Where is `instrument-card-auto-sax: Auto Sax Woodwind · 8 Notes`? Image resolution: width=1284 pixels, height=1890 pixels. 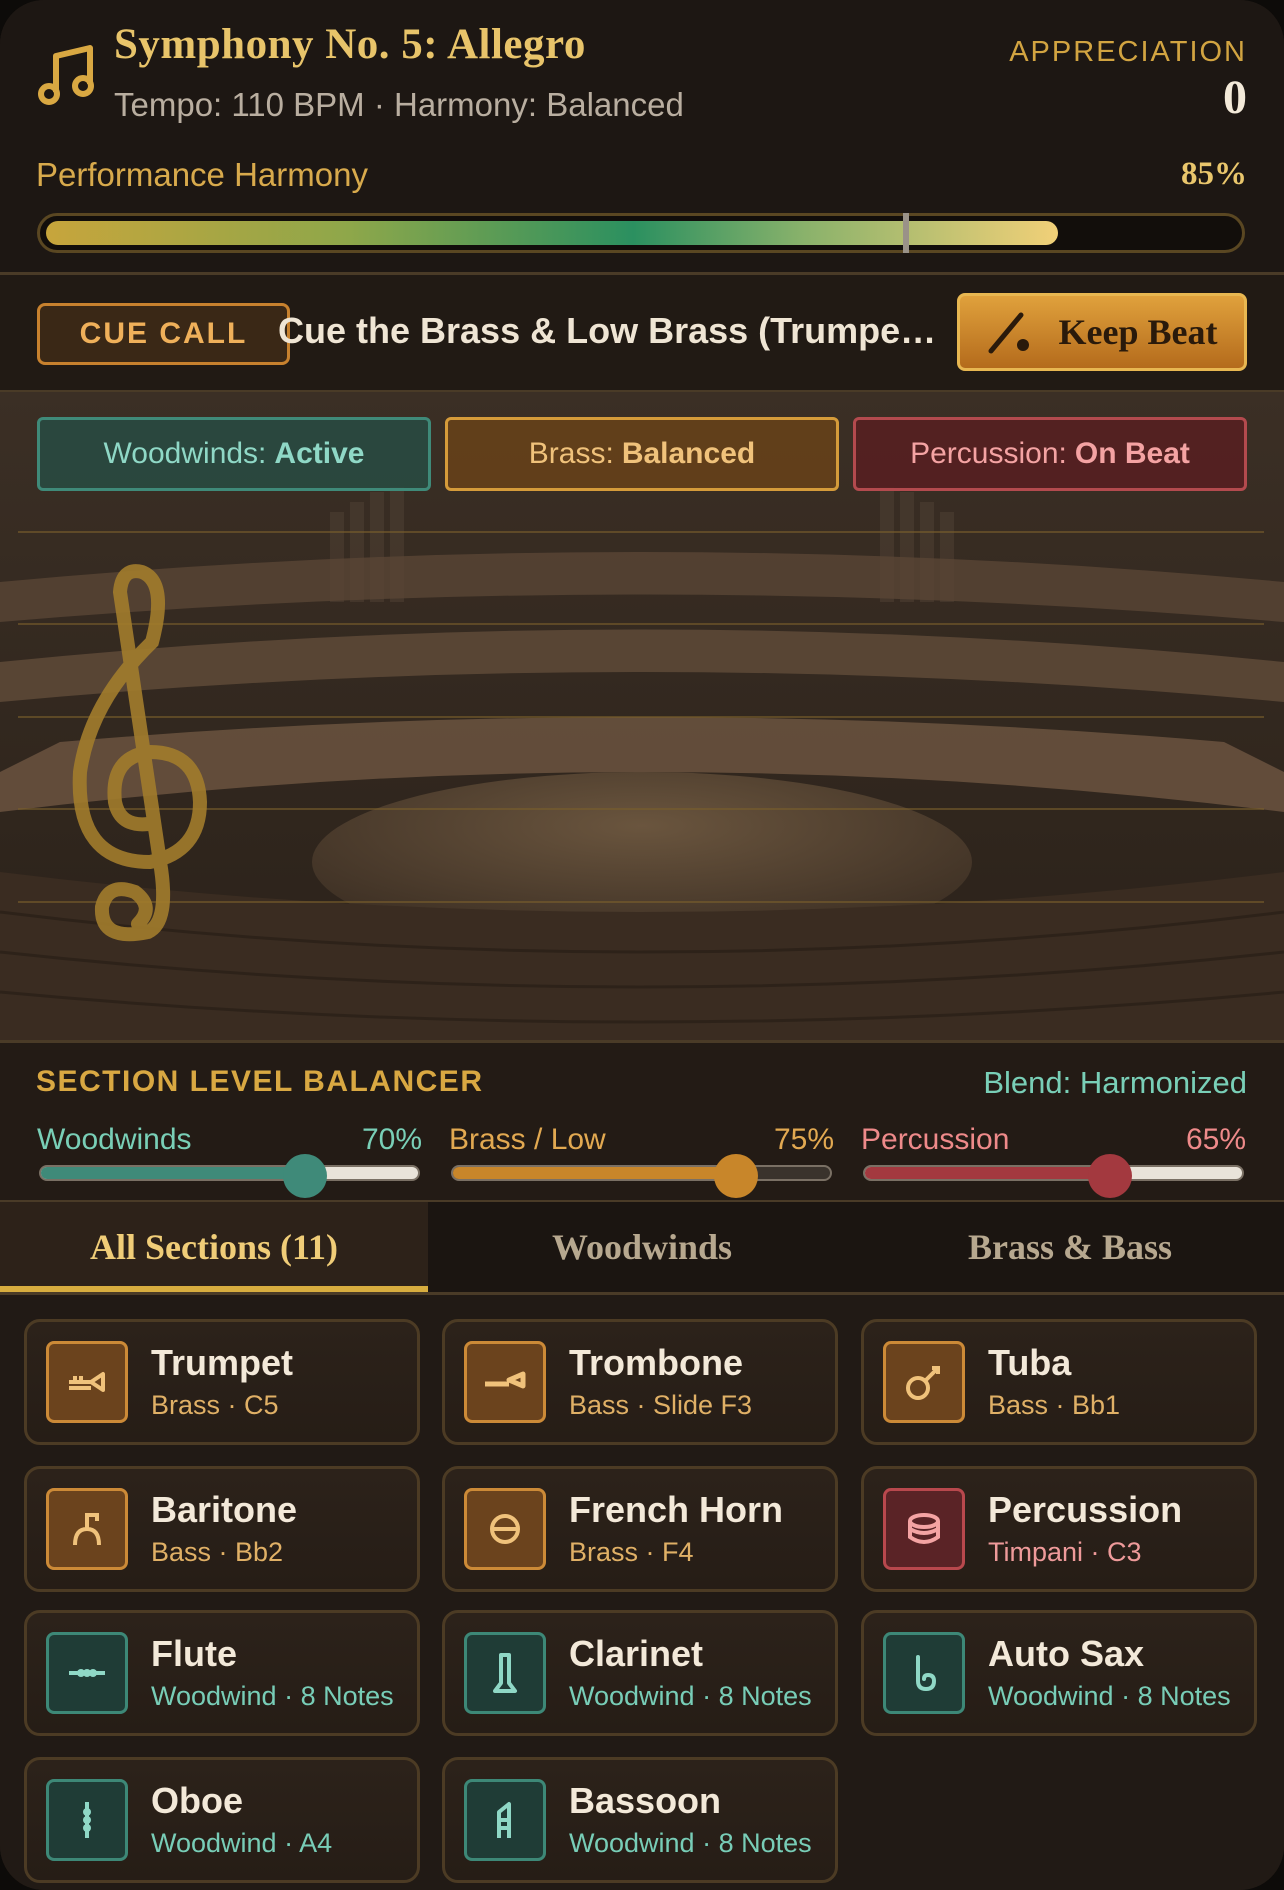
instrument-card-auto-sax: Auto Sax Woodwind · 8 Notes is located at coordinates (1059, 1673).